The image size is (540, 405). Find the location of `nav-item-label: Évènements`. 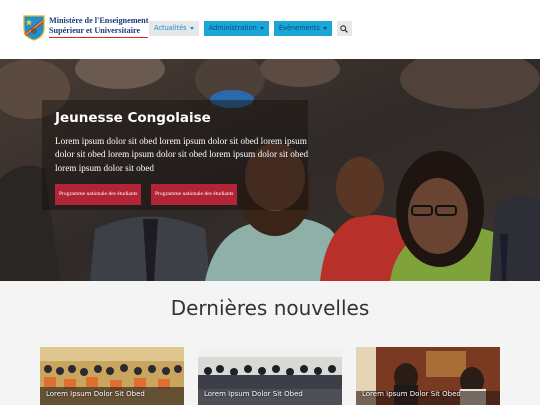

nav-item-label: Évènements is located at coordinates (299, 28).